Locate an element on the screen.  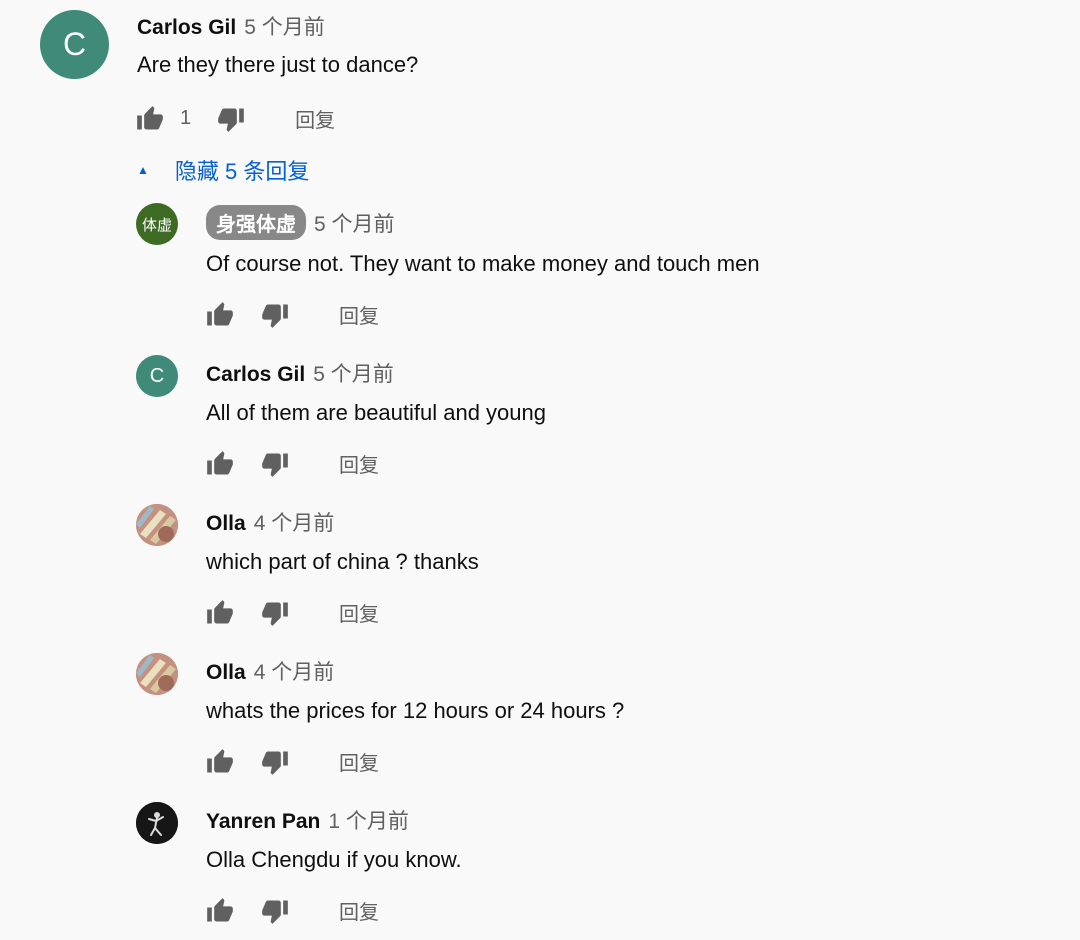
avatar: 体虚 is located at coordinates (157, 224).